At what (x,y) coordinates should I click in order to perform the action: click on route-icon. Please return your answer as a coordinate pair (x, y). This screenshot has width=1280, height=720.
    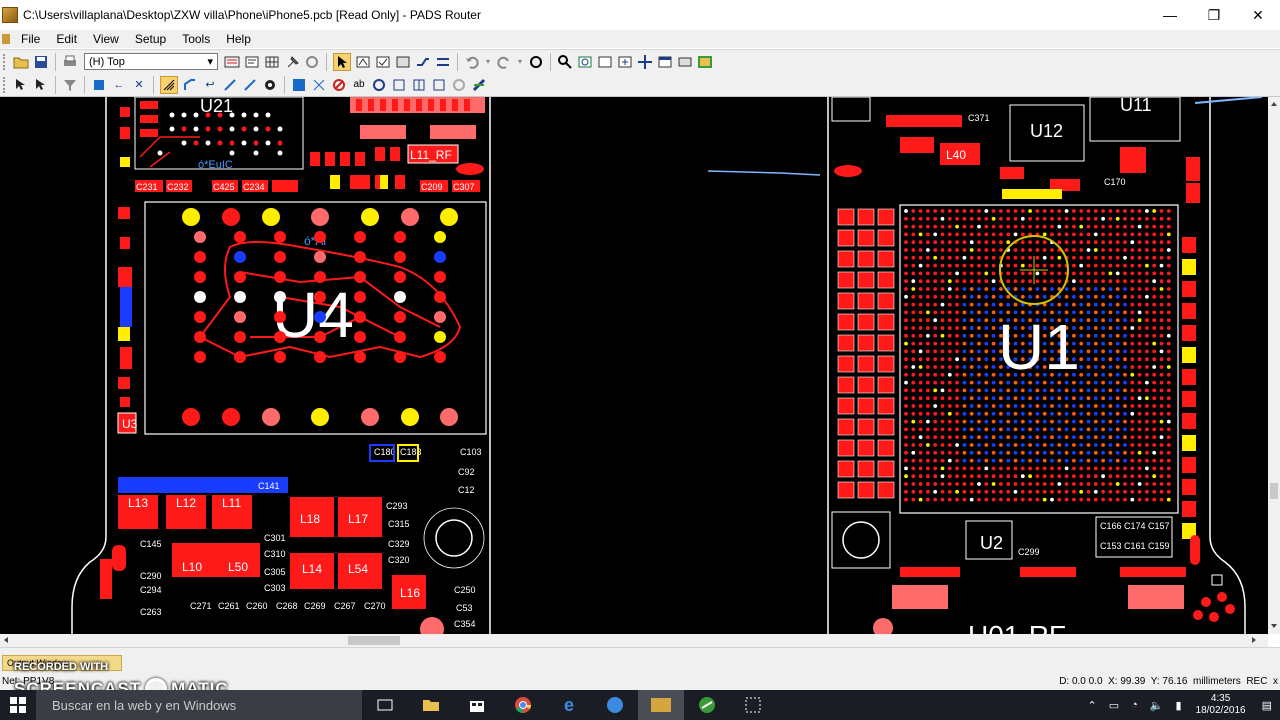
    Looking at the image, I should click on (423, 62).